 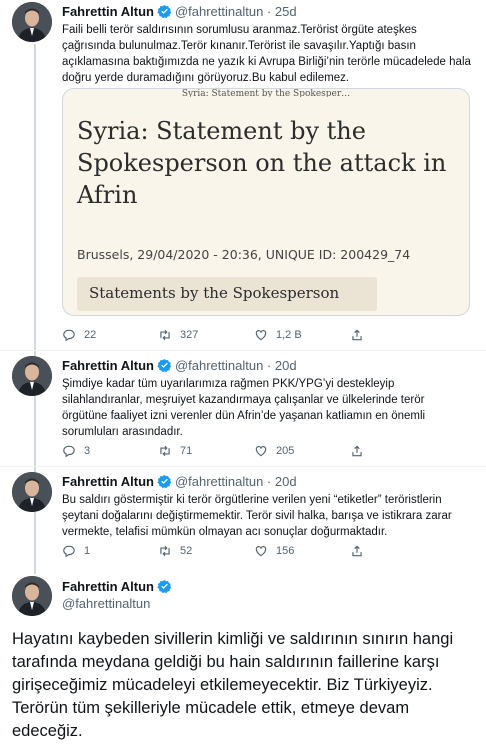 What do you see at coordinates (289, 335) in the screenshot?
I see `like-count: 1,2 B` at bounding box center [289, 335].